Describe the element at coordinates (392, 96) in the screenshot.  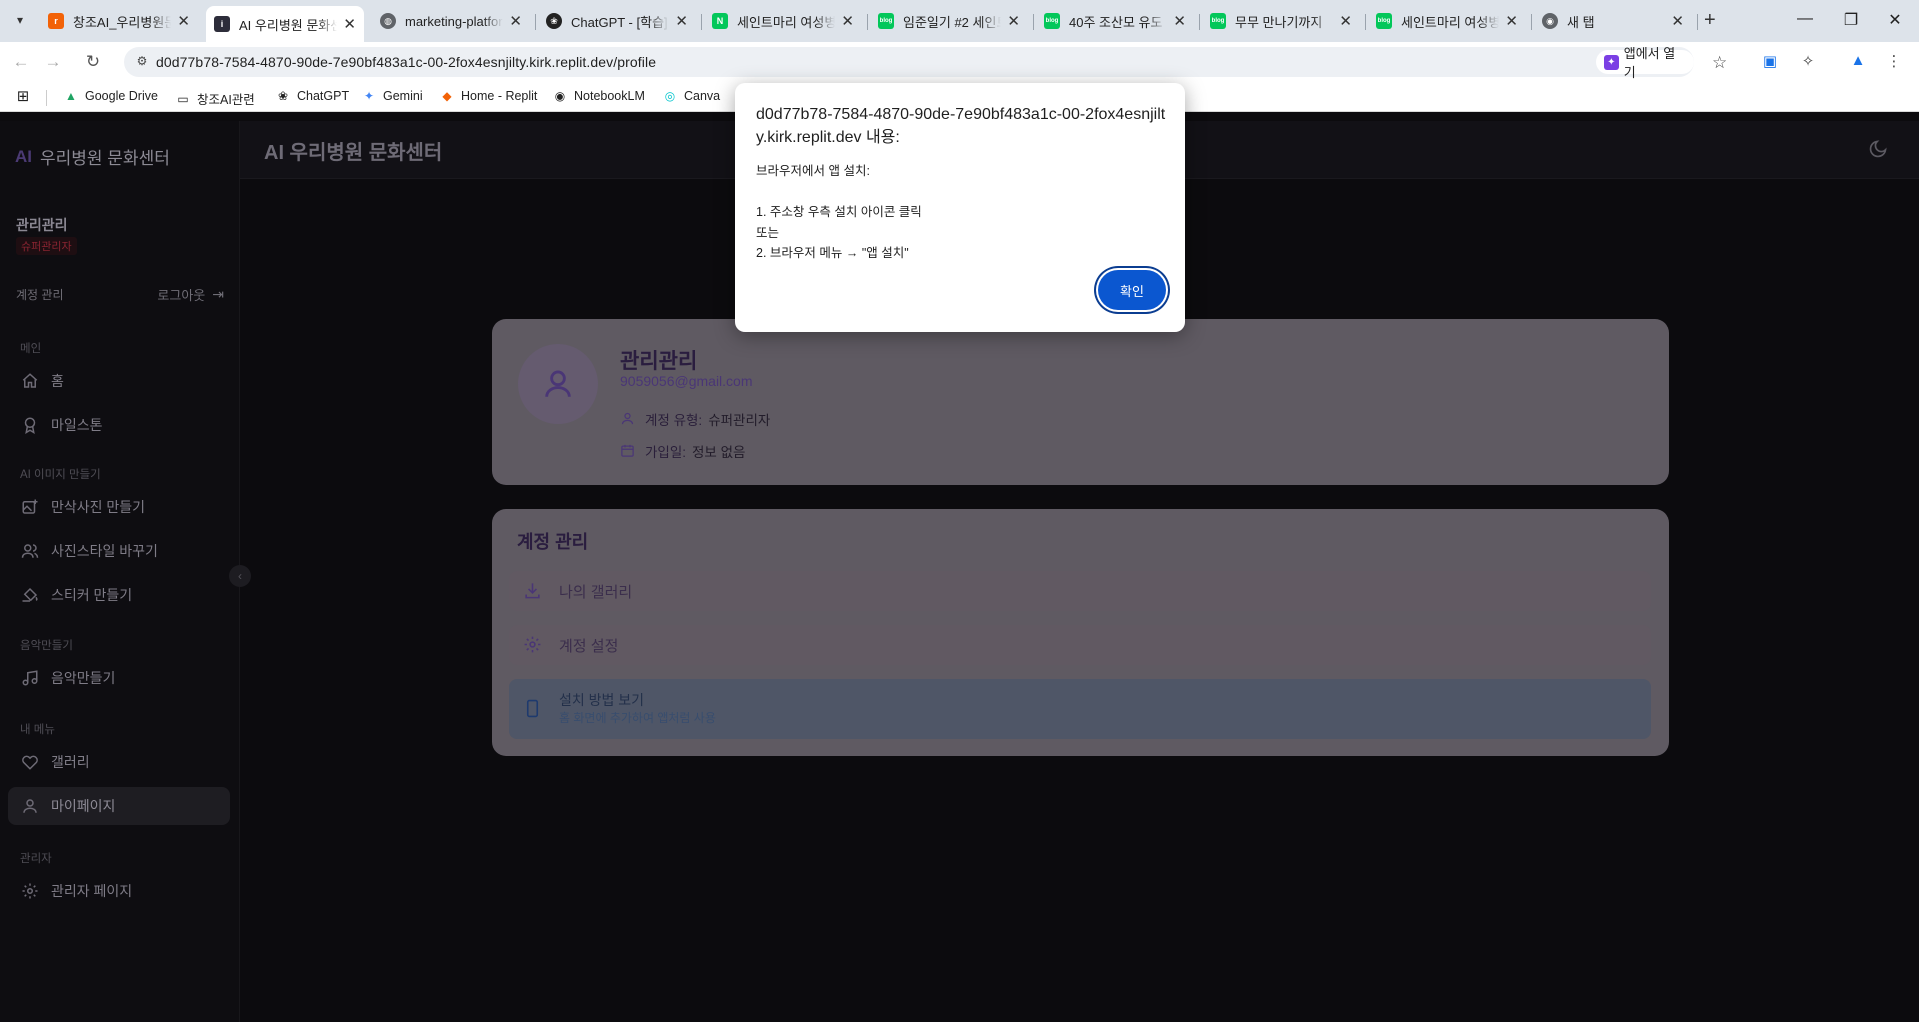
I see `bookmark-gemini: ✦ Gemini` at that location.